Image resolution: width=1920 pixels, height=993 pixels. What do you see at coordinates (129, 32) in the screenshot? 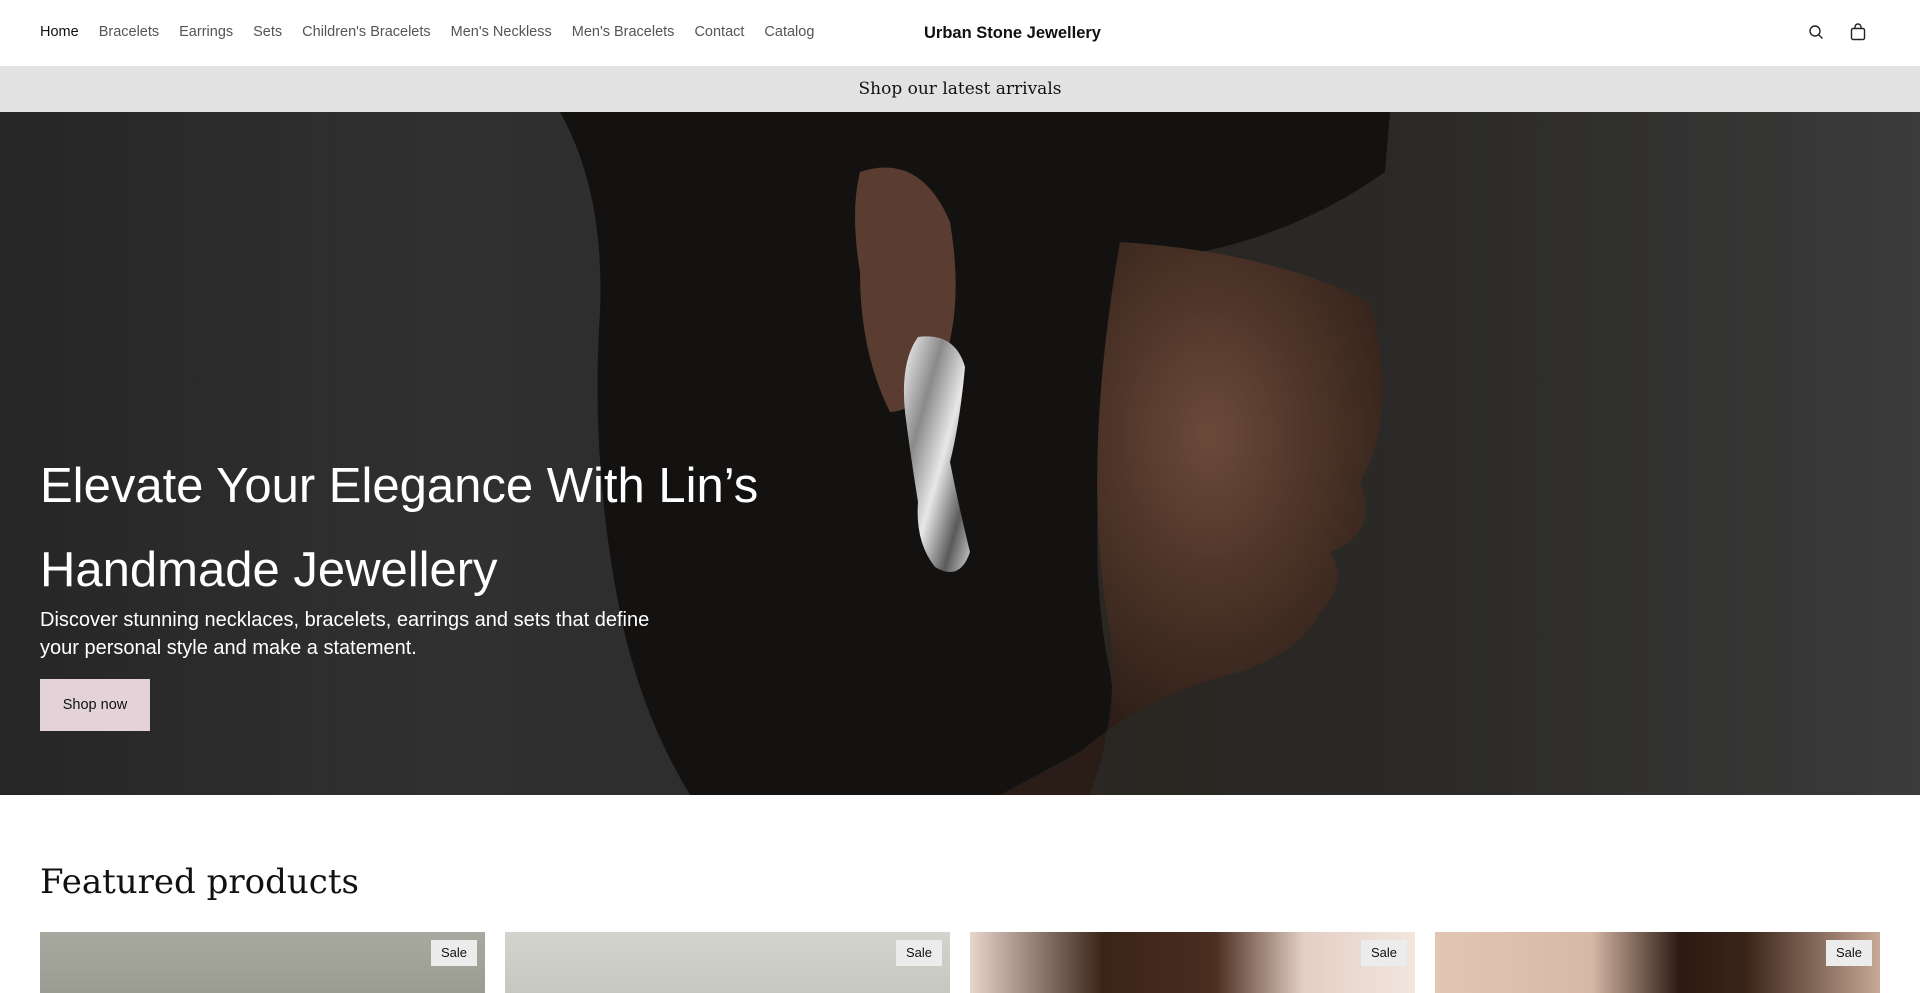
I see `nav-item-bracelets: Bracelets` at bounding box center [129, 32].